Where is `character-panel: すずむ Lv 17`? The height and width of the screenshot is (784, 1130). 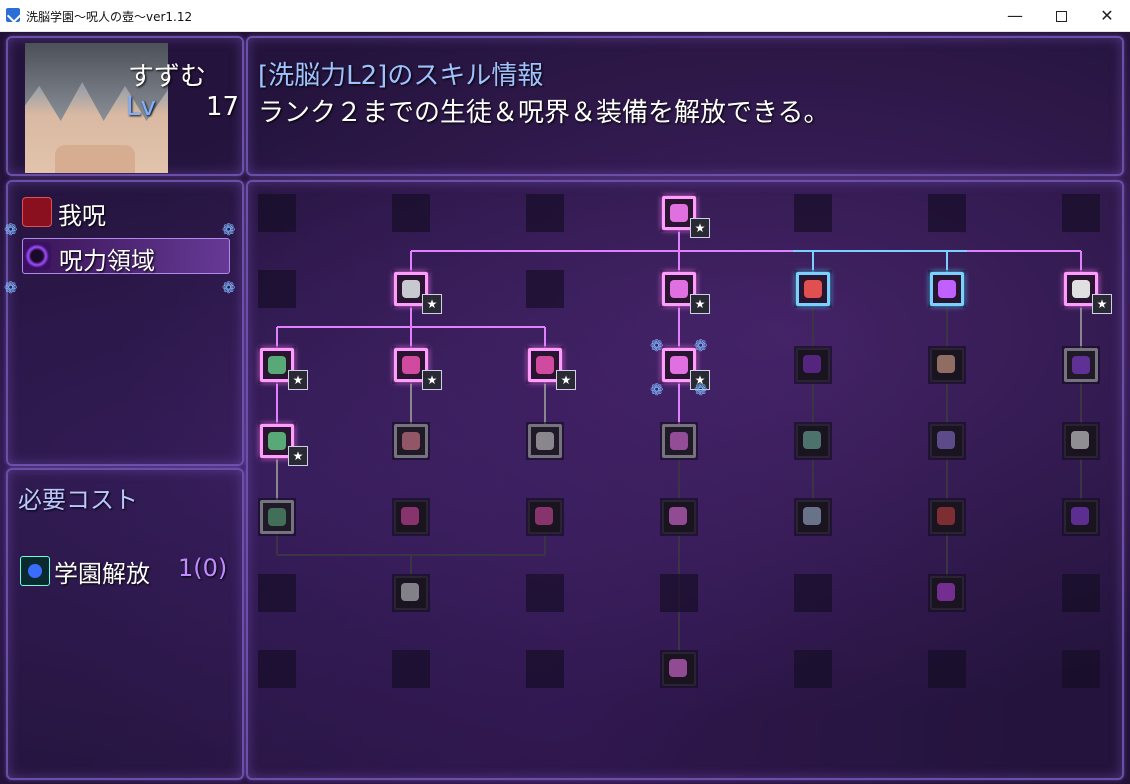 character-panel: すずむ Lv 17 is located at coordinates (125, 106).